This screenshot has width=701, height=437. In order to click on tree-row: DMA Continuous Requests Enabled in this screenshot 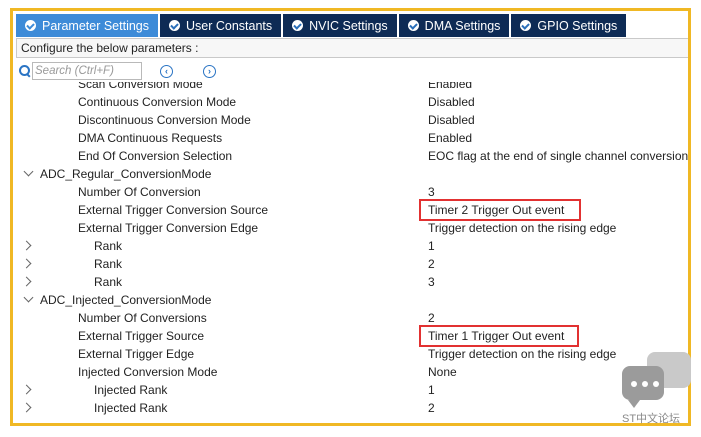, I will do `click(352, 138)`.